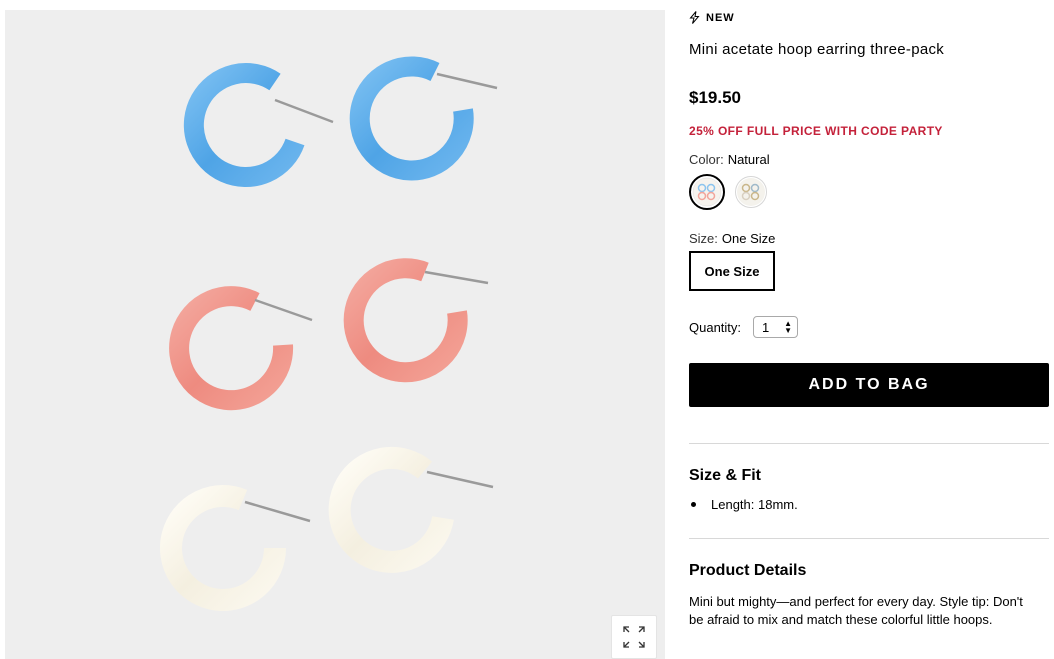 The width and height of the screenshot is (1054, 659). Describe the element at coordinates (258, 125) in the screenshot. I see `blue-hoop-left` at that location.